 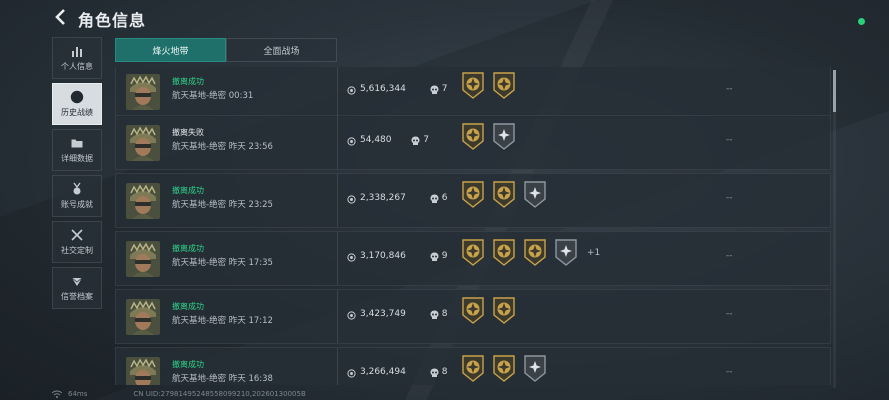 I want to click on tools-icon, so click(x=77, y=235).